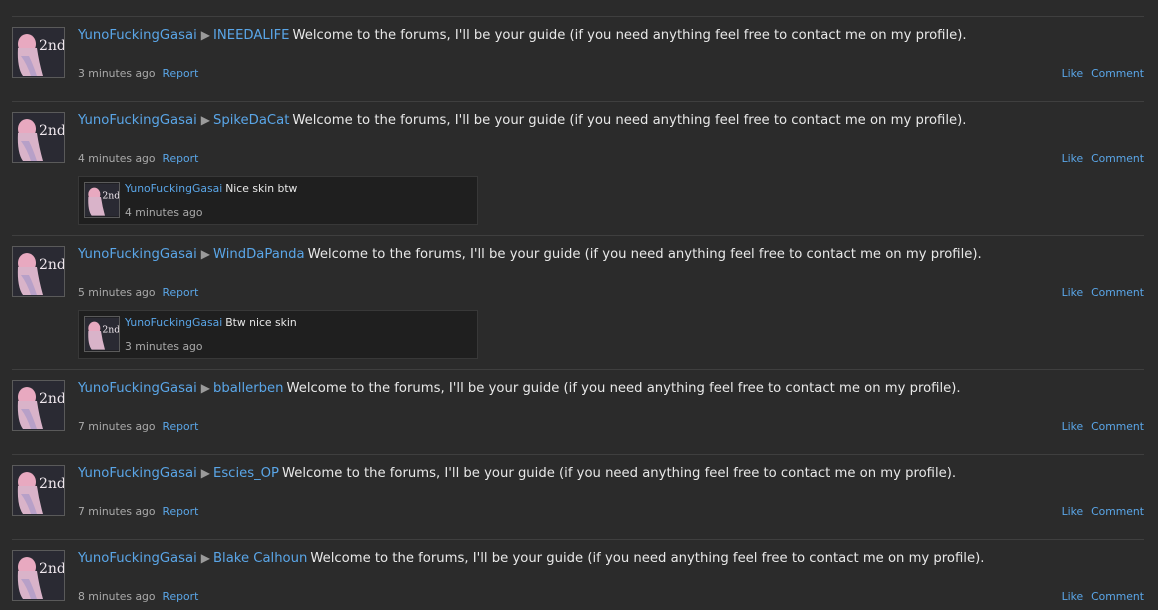 This screenshot has width=1158, height=610. I want to click on target-user-link: Blake Calhoun, so click(260, 558).